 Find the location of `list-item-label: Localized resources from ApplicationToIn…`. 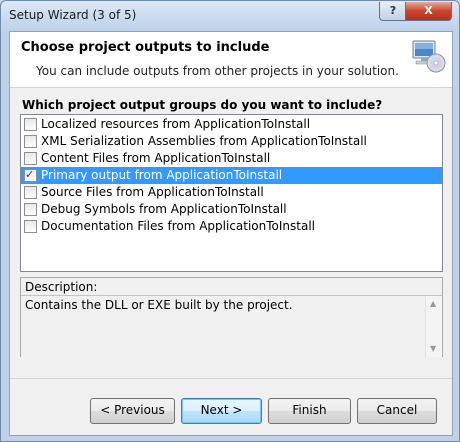

list-item-label: Localized resources from ApplicationToIn… is located at coordinates (176, 124).